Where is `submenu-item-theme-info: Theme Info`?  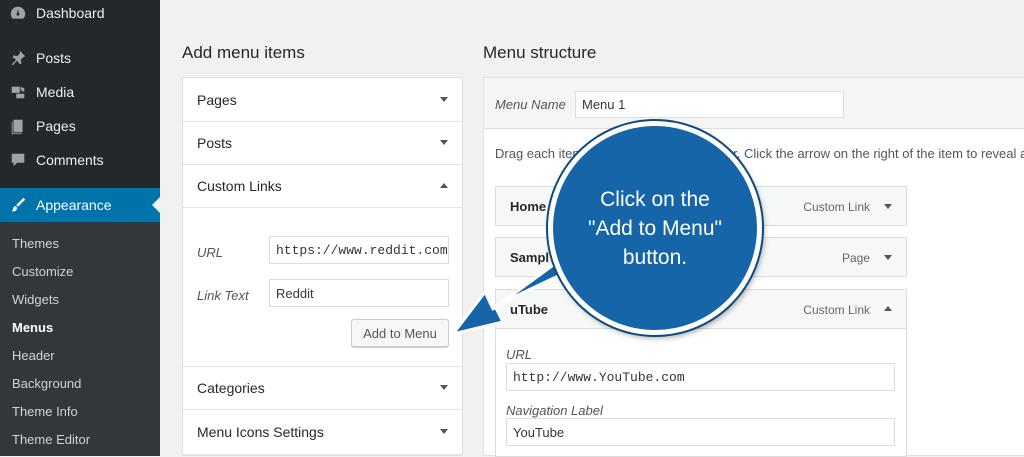
submenu-item-theme-info: Theme Info is located at coordinates (45, 411).